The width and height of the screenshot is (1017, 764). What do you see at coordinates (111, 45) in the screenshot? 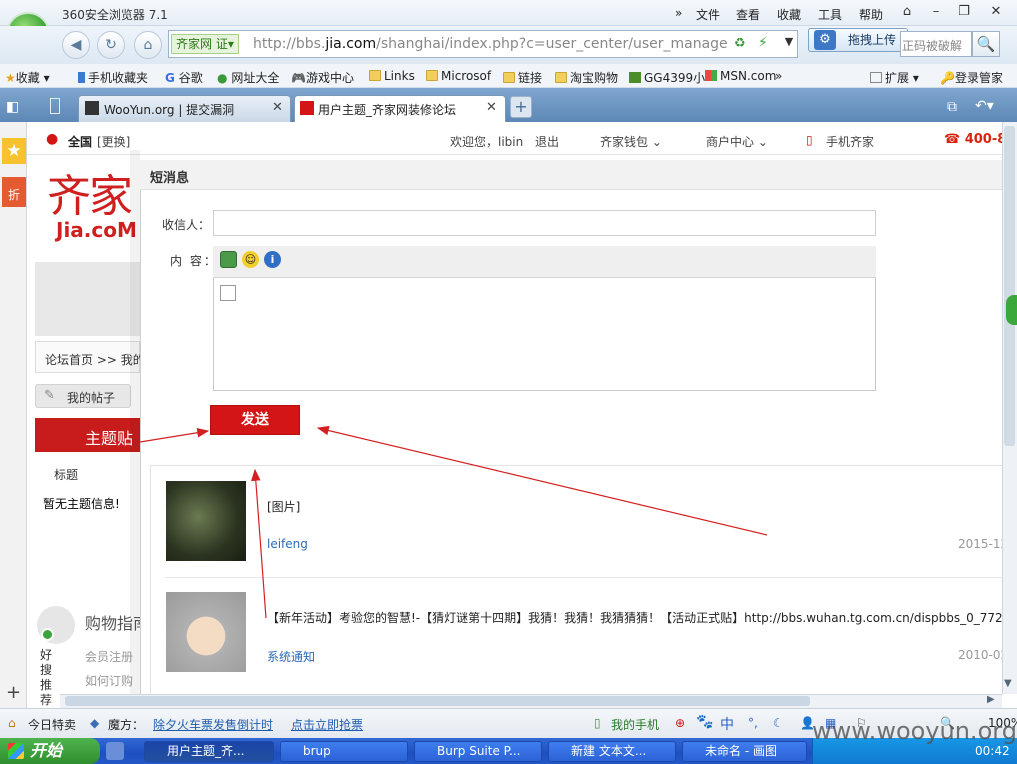
I see `refresh-button: ↻` at bounding box center [111, 45].